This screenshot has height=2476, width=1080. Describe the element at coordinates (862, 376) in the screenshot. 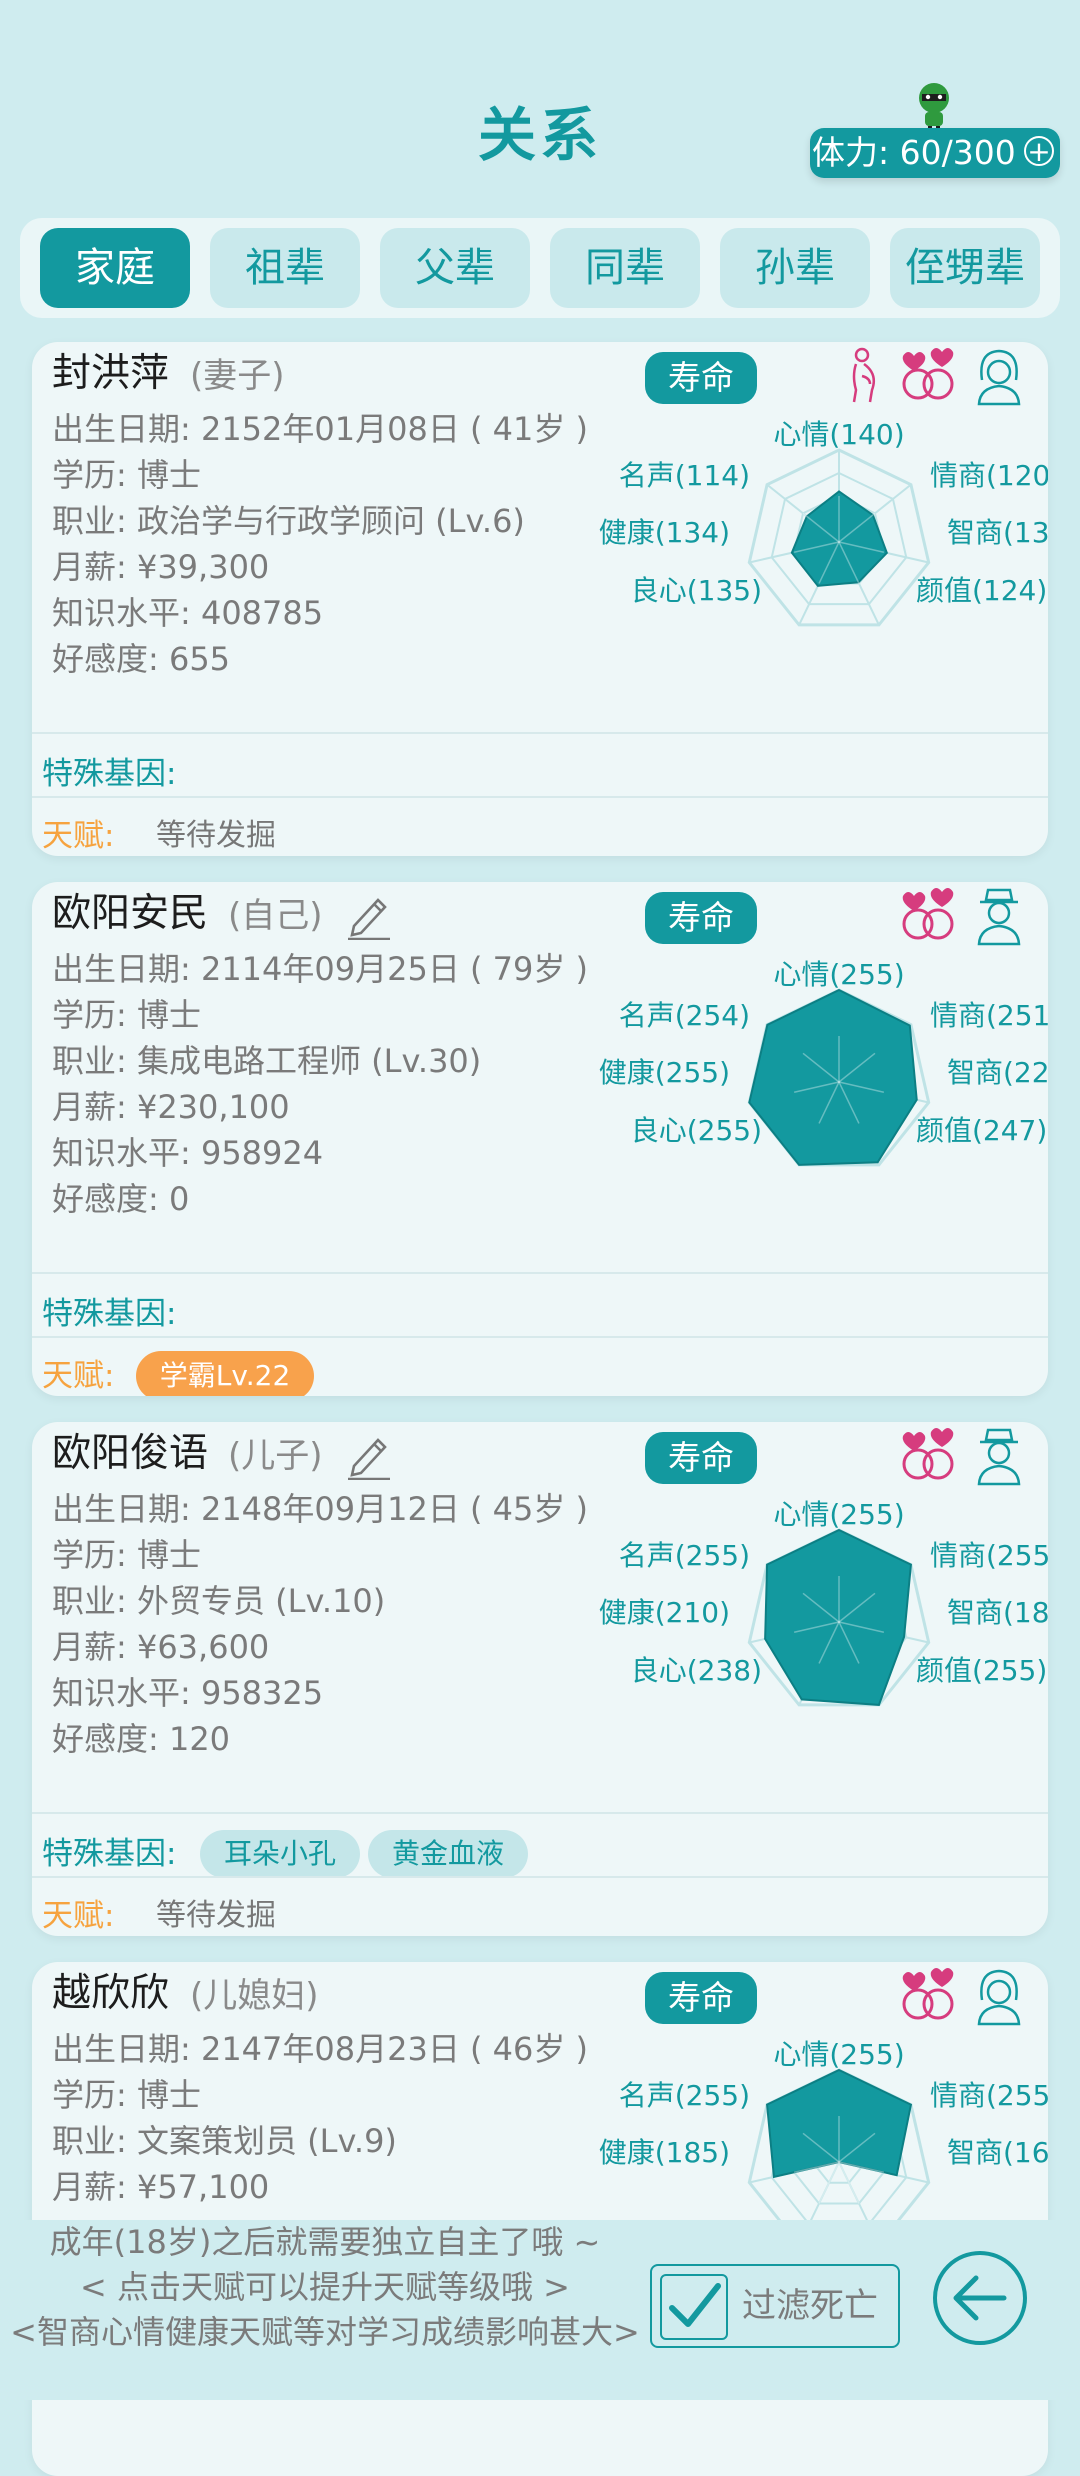

I see `pregnant-icon` at that location.